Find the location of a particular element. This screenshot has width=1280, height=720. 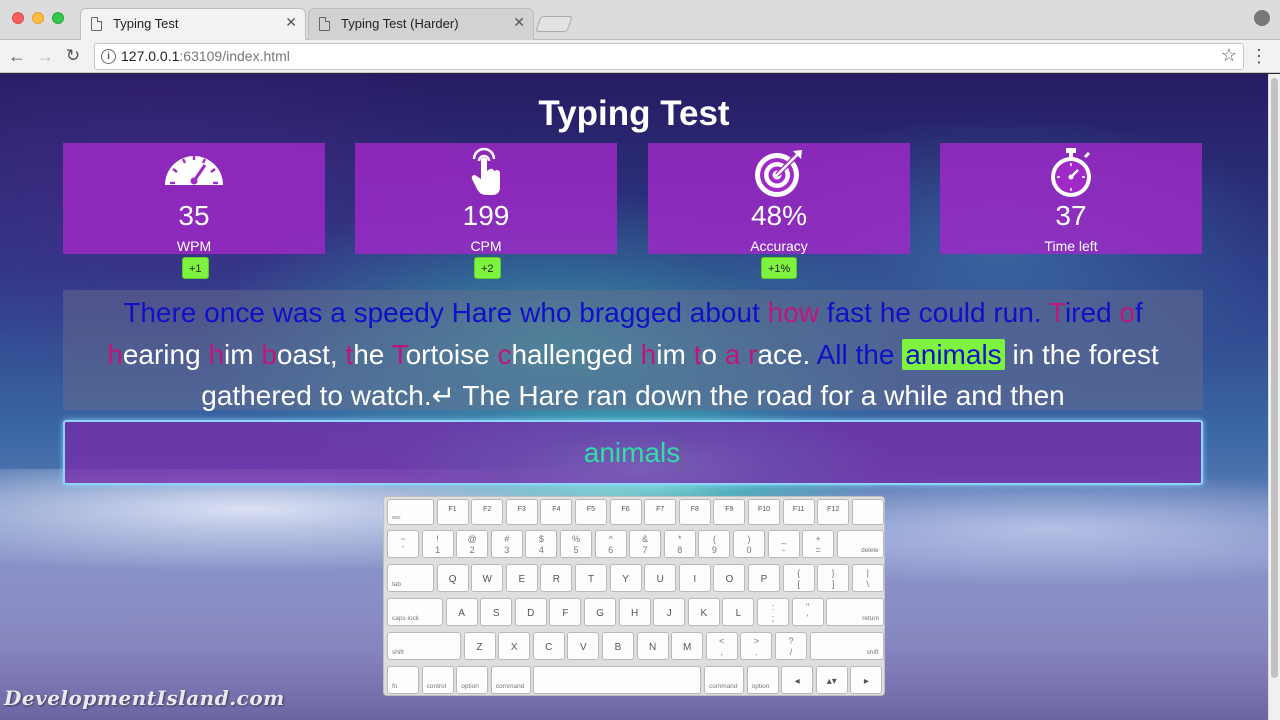

keyboard-key: F5 is located at coordinates (591, 512).